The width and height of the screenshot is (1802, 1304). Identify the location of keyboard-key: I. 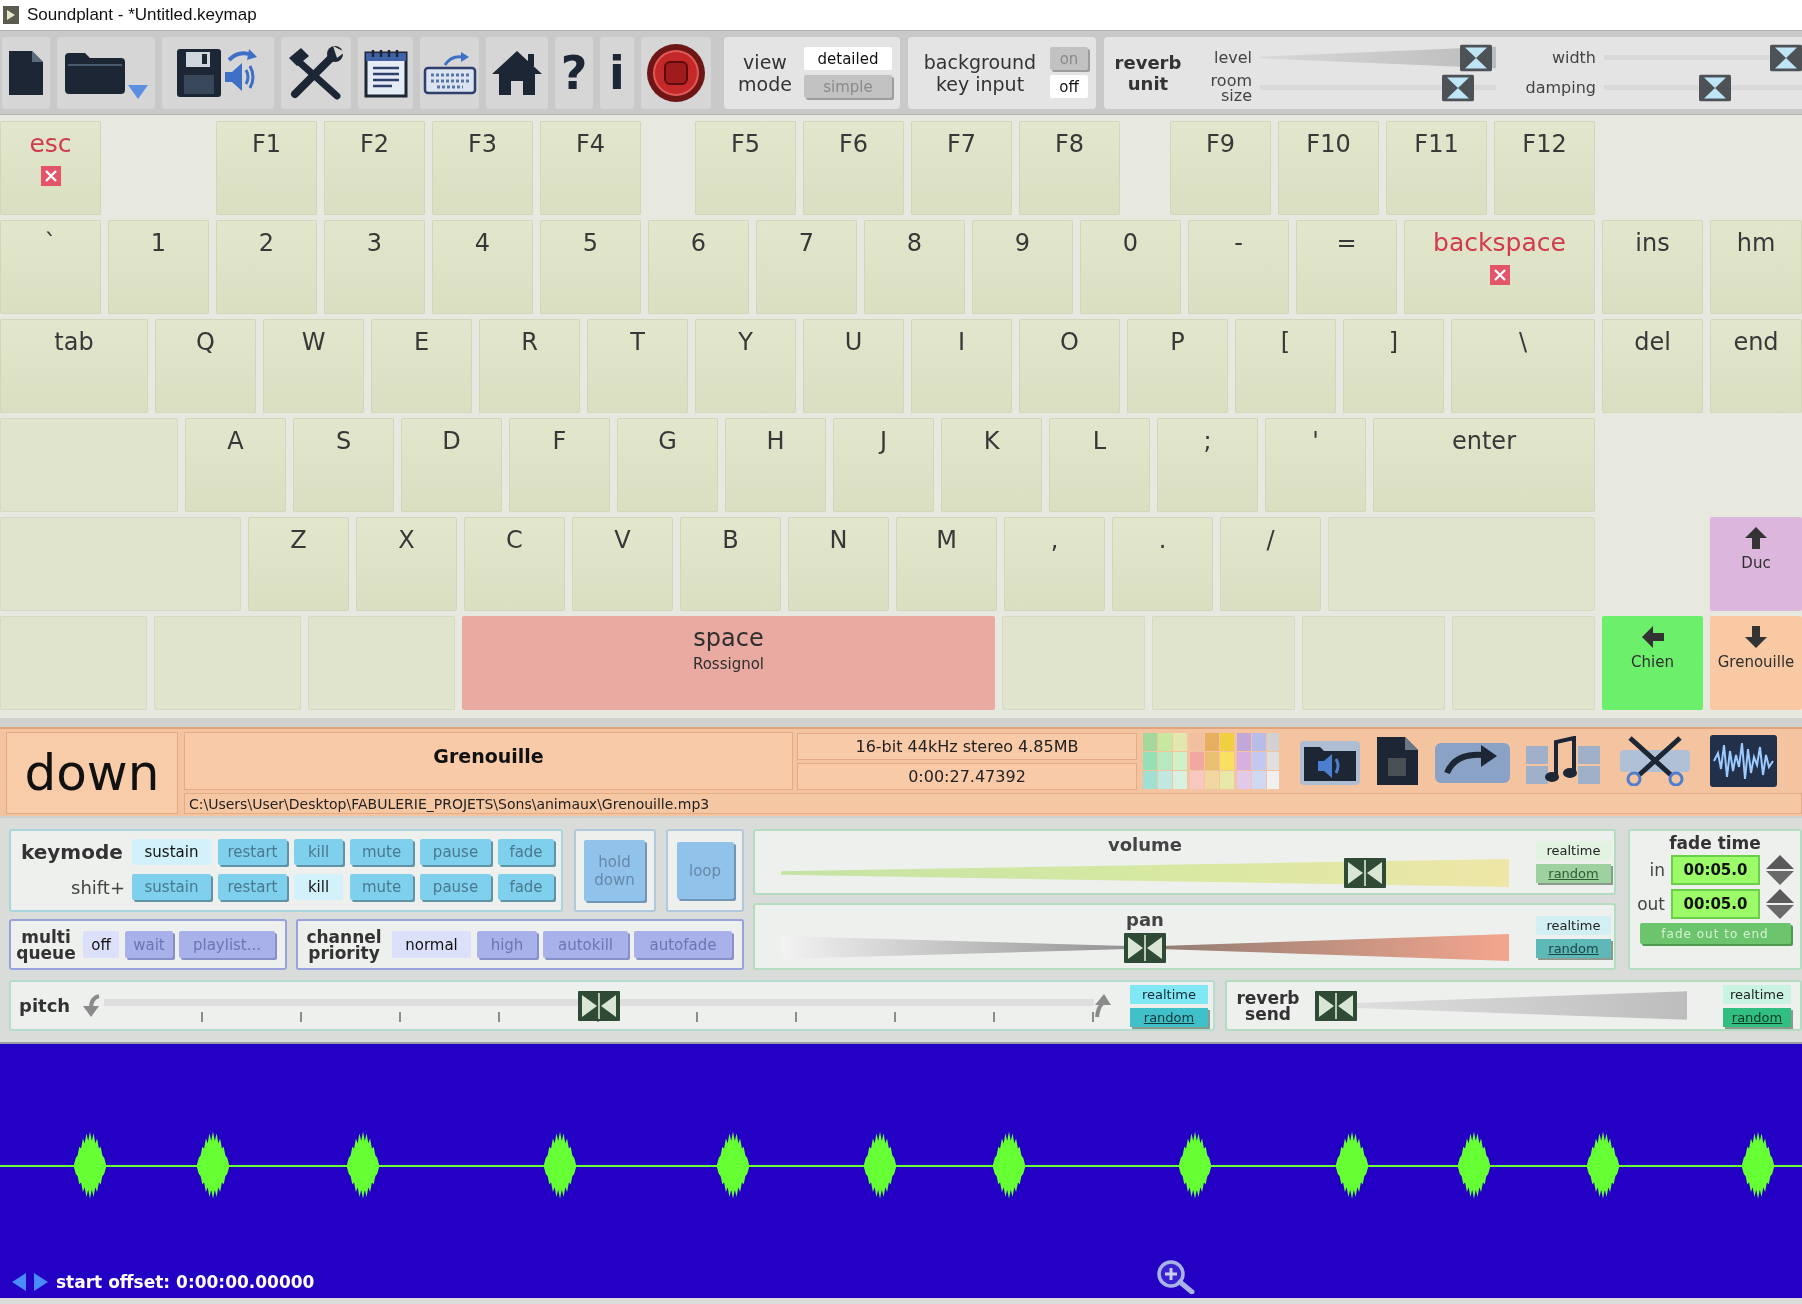
(961, 366).